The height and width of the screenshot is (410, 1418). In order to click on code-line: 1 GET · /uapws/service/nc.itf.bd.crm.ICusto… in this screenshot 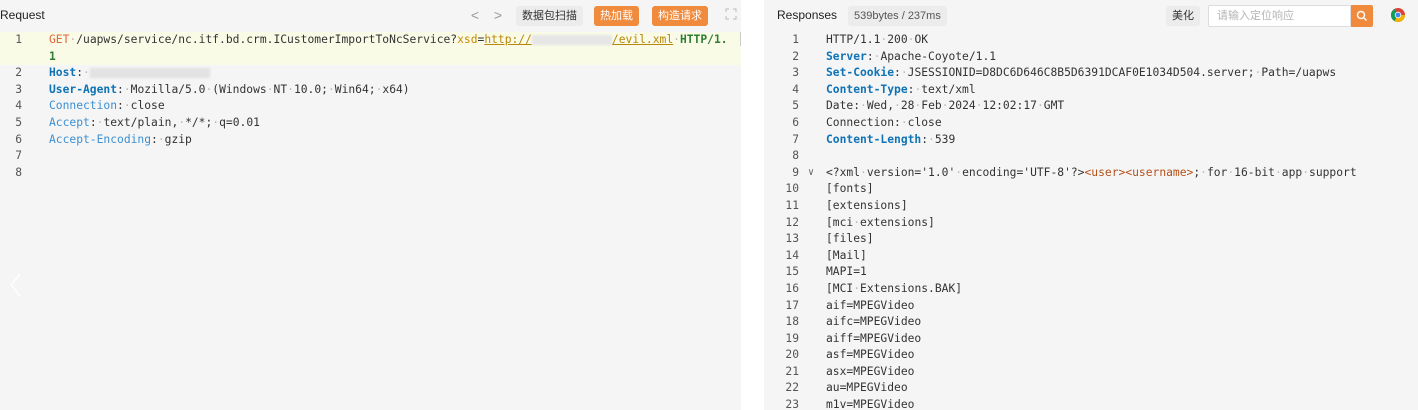, I will do `click(370, 40)`.